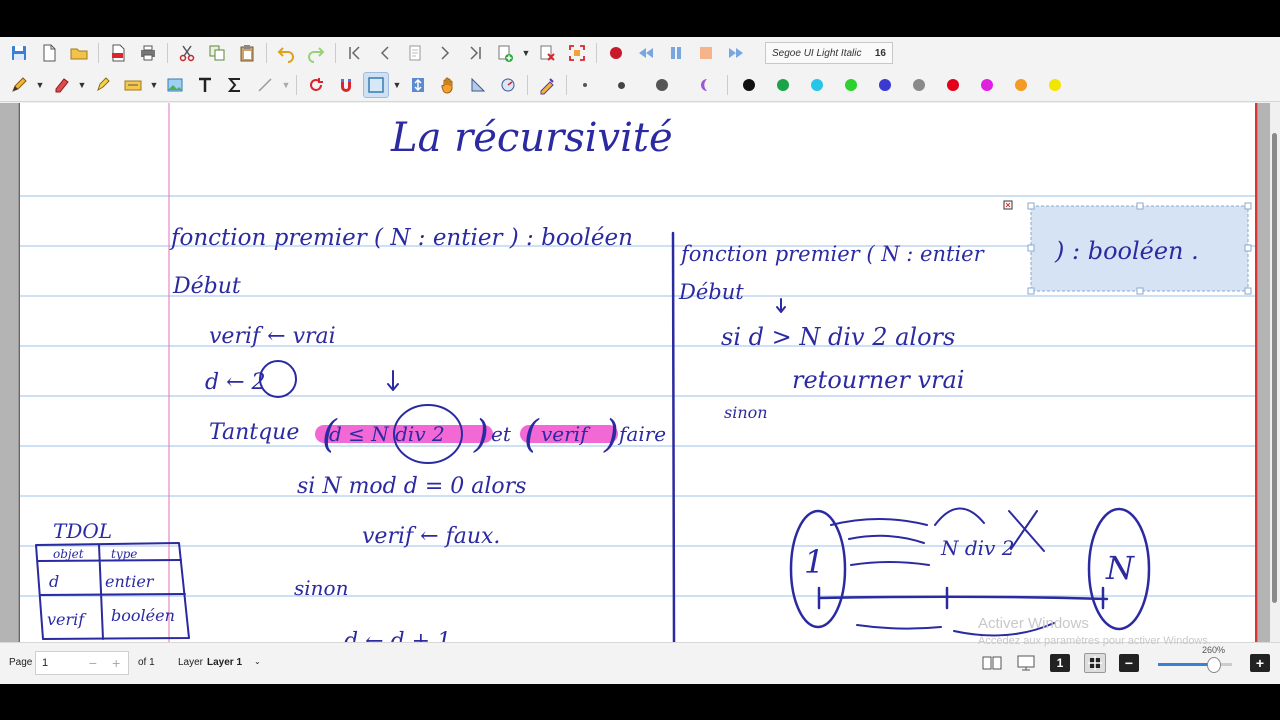 This screenshot has height=720, width=1280. Describe the element at coordinates (387, 434) in the screenshot. I see `left-line-3-cond1: d ≤ N div 2` at that location.